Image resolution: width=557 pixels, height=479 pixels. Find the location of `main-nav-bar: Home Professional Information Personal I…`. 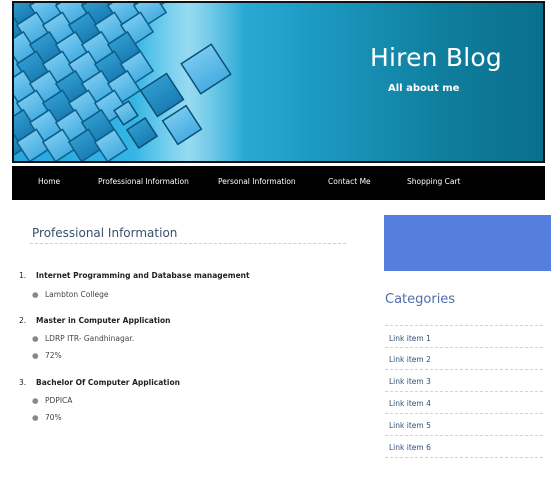

main-nav-bar: Home Professional Information Personal I… is located at coordinates (278, 183).